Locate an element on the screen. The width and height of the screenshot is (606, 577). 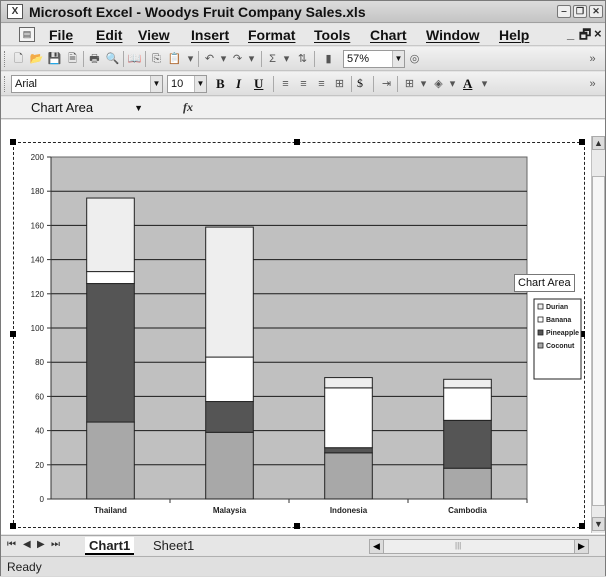
legend-swatch-banana is located at coordinates (540, 319).